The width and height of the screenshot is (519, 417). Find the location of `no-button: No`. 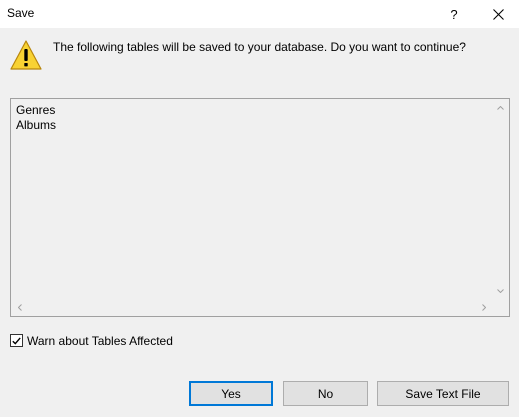

no-button: No is located at coordinates (325, 393).